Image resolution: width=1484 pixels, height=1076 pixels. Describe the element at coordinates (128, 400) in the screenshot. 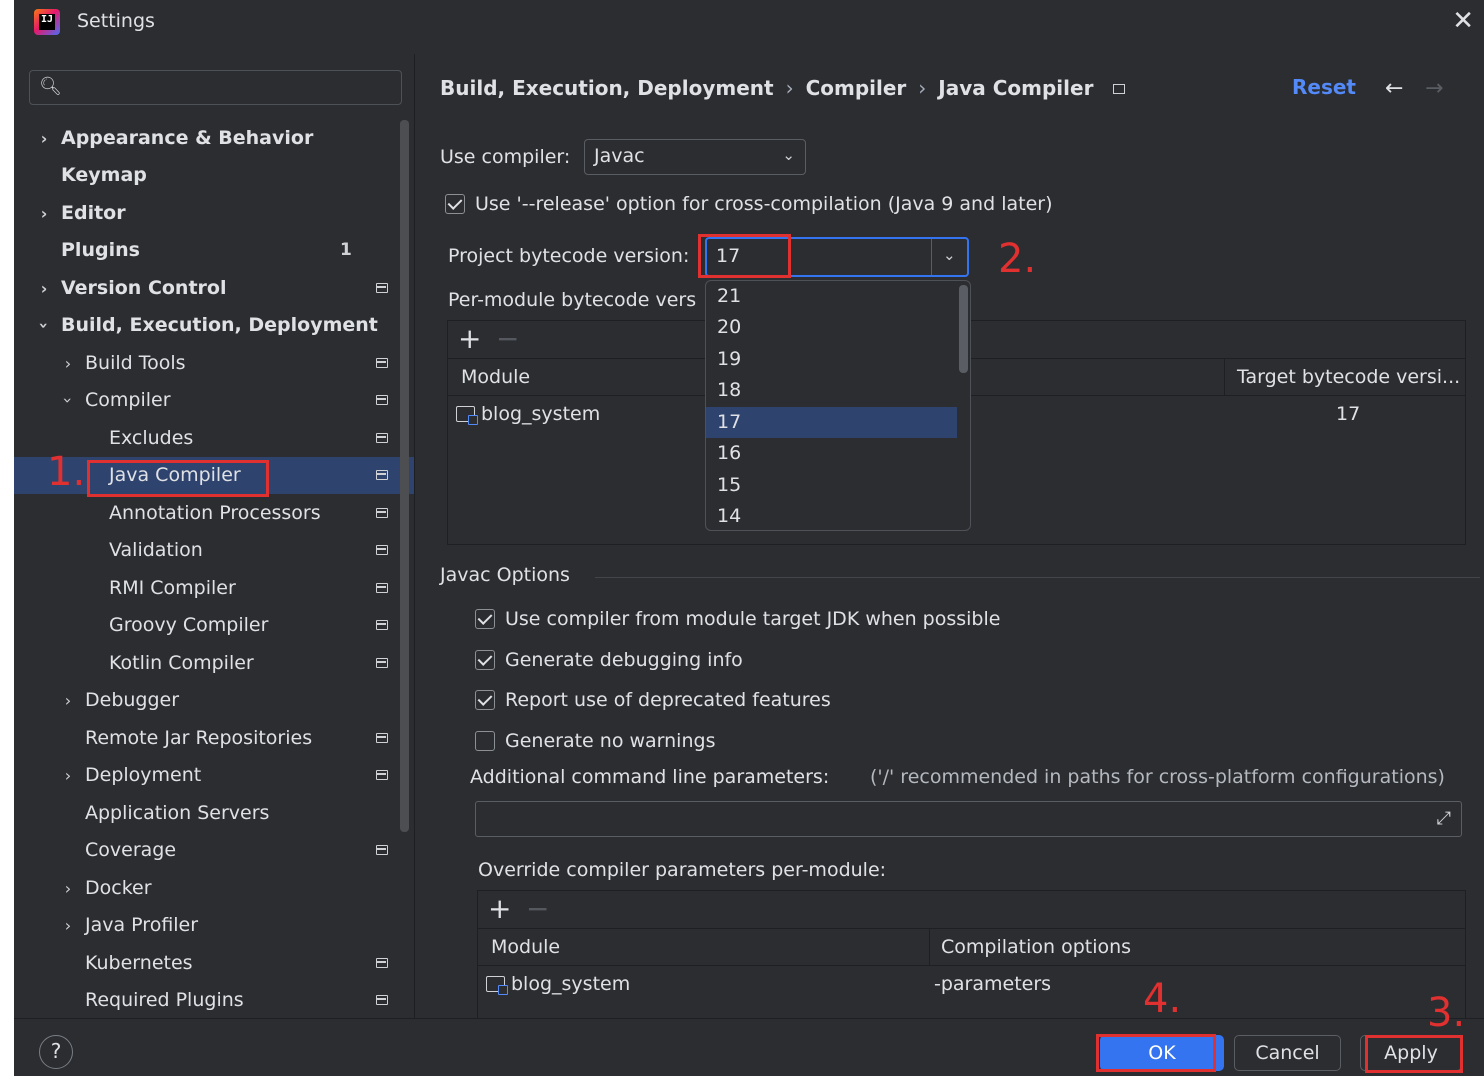

I see `sidebar-item-label: Compiler` at that location.